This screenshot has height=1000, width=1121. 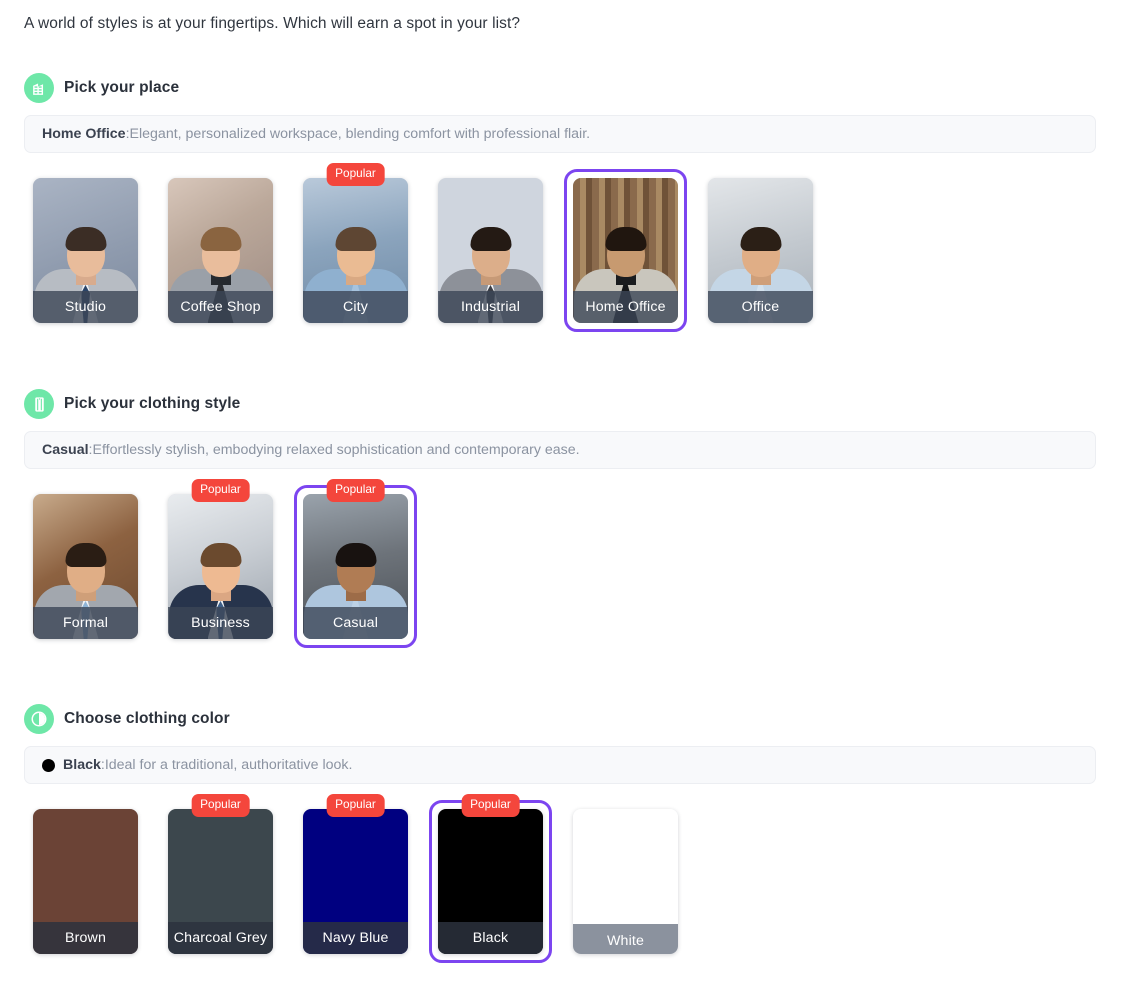 I want to click on place-card-city: Popular City, so click(x=355, y=247).